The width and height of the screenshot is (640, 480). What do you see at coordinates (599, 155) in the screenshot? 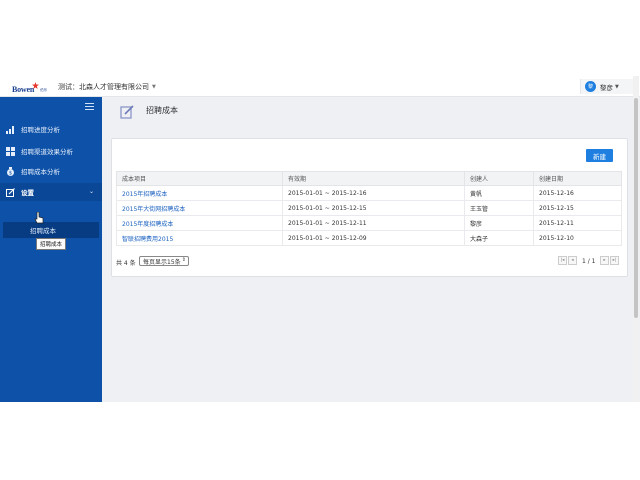
I see `new-button: 新建` at bounding box center [599, 155].